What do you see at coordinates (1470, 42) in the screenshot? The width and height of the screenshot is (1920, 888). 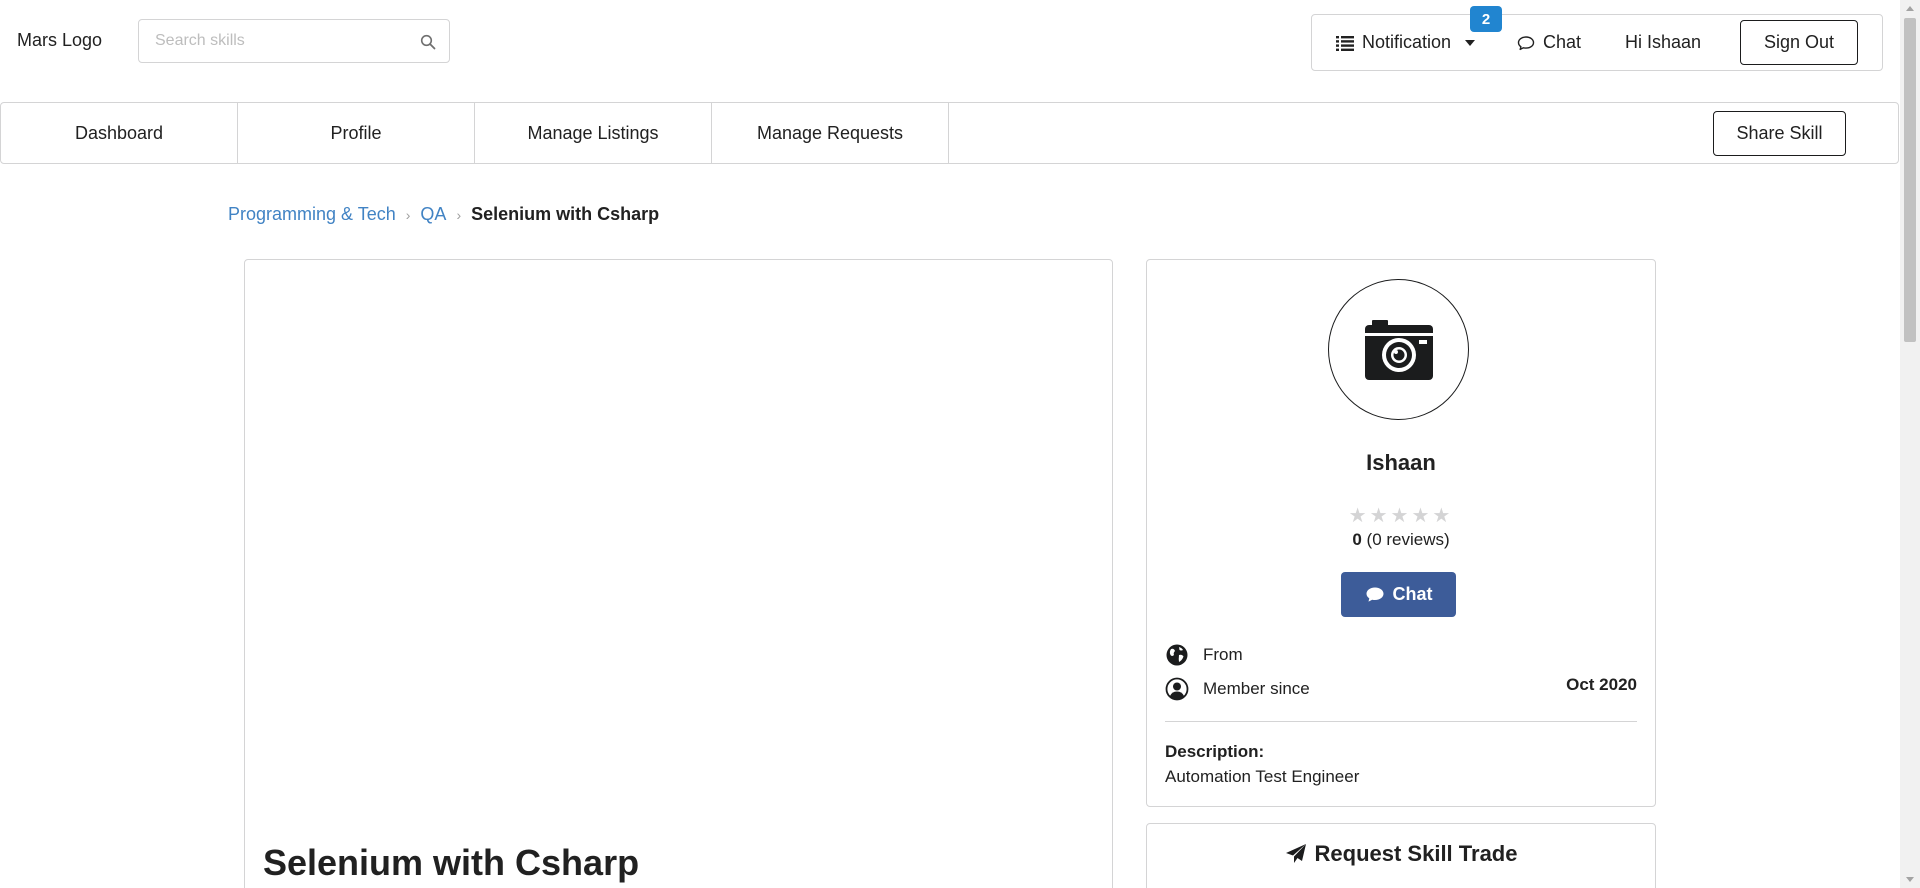 I see `caret-down-icon` at bounding box center [1470, 42].